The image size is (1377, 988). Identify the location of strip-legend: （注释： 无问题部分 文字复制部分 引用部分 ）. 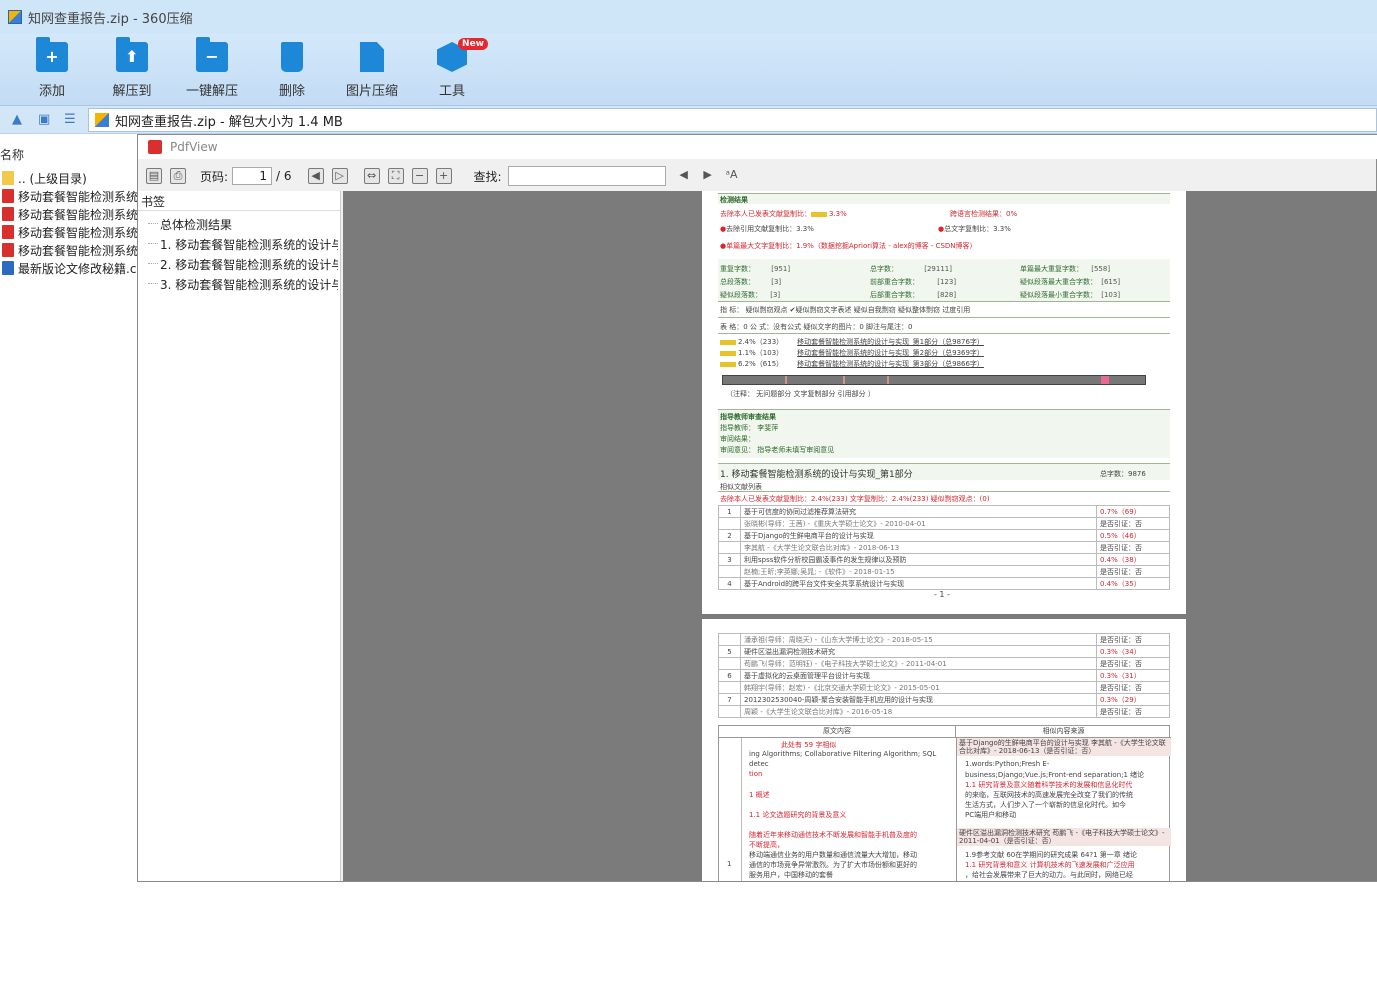
(800, 394).